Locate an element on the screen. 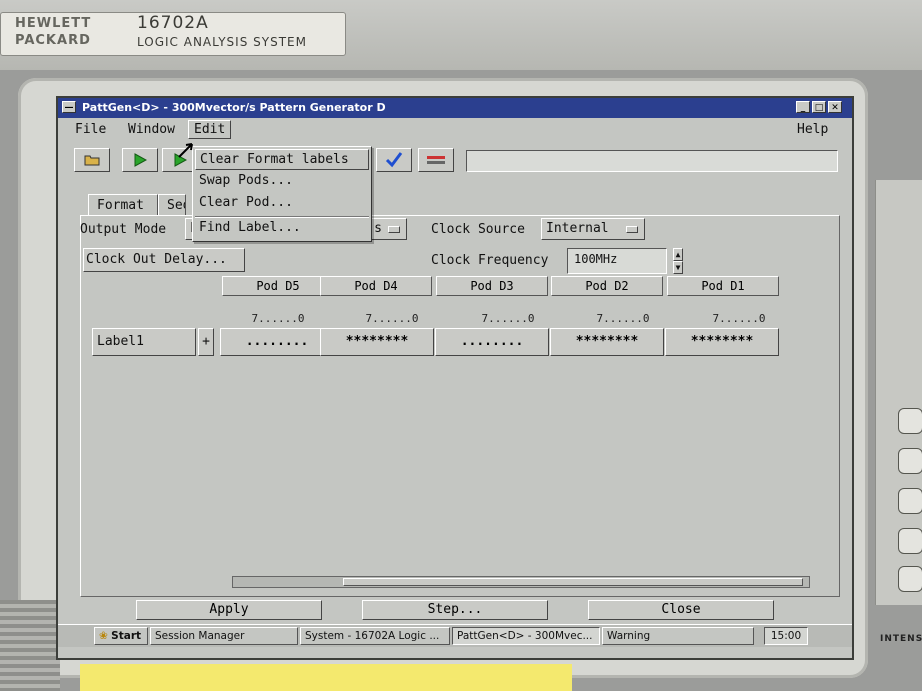  output-mode-label: Output Mode is located at coordinates (123, 229).